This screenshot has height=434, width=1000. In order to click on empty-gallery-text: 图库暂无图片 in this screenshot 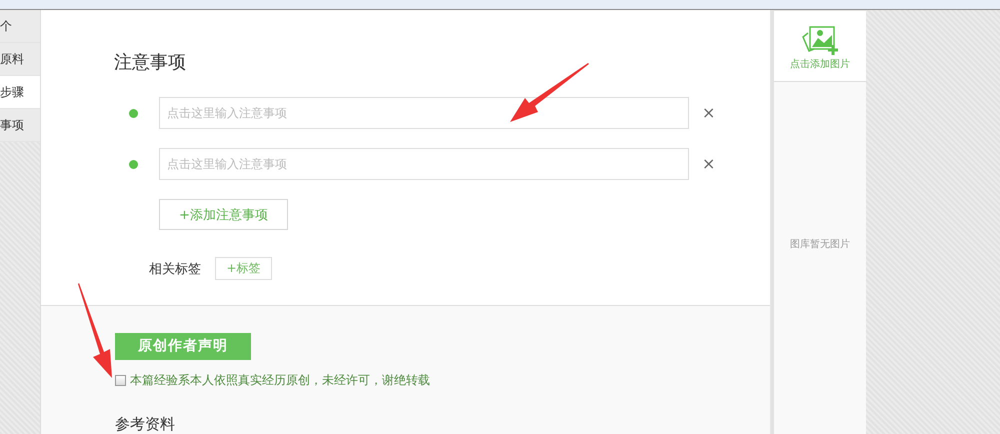, I will do `click(820, 244)`.